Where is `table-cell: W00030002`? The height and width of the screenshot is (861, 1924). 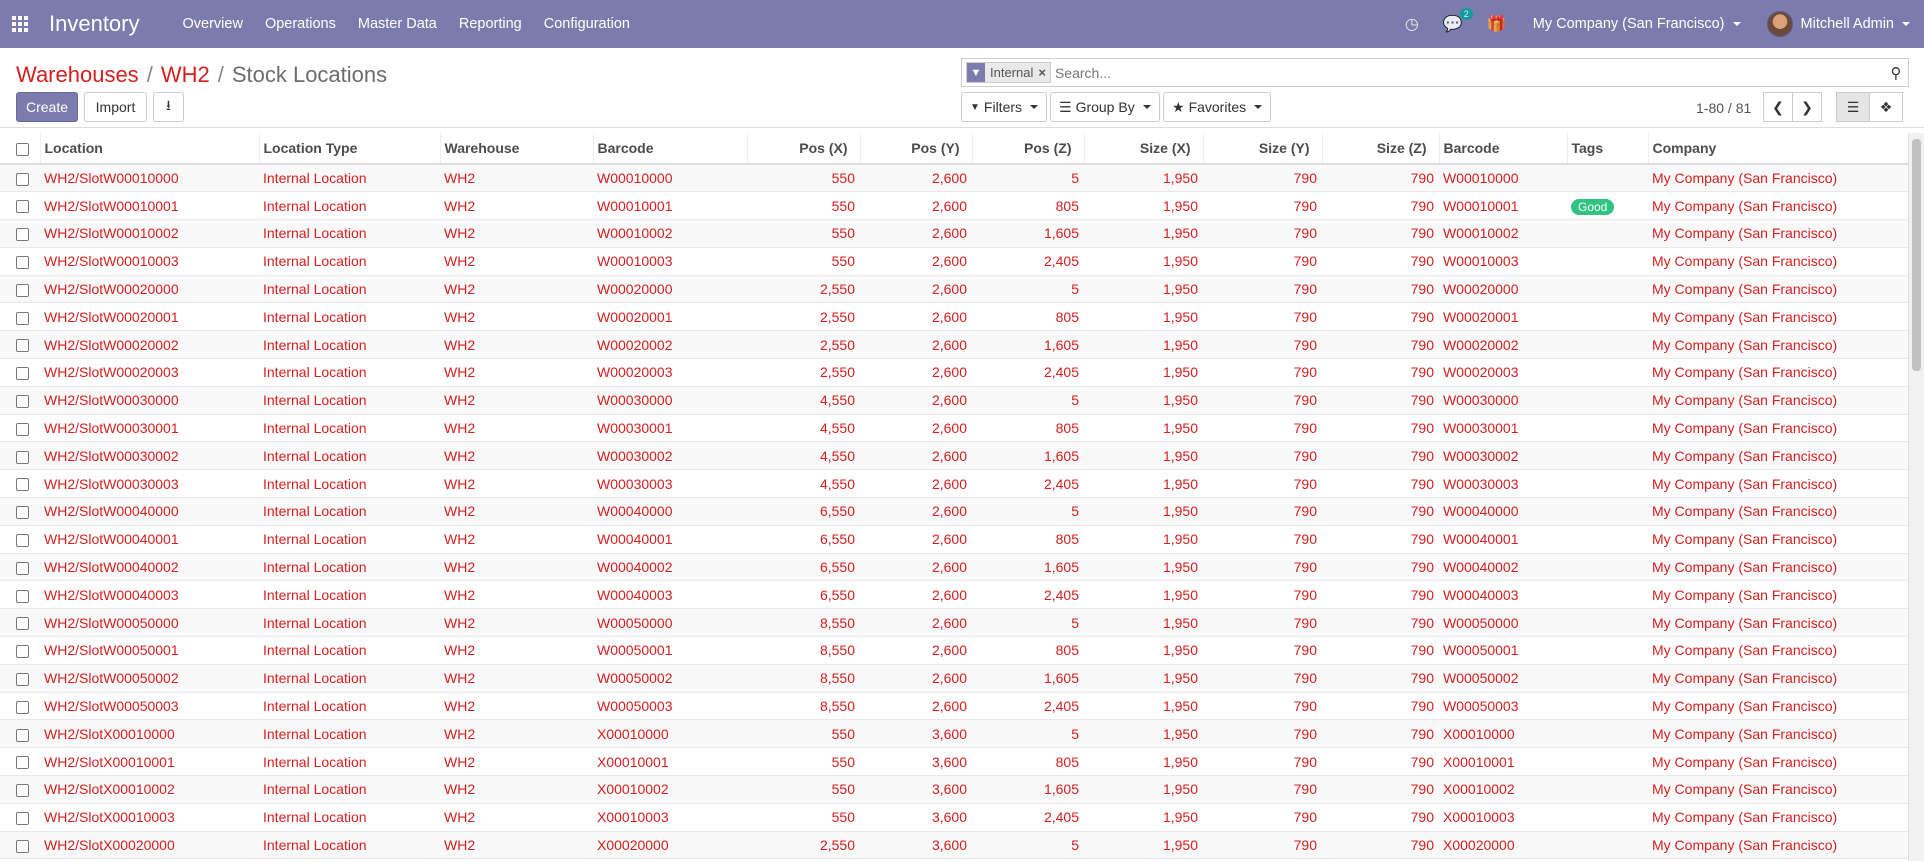 table-cell: W00030002 is located at coordinates (670, 456).